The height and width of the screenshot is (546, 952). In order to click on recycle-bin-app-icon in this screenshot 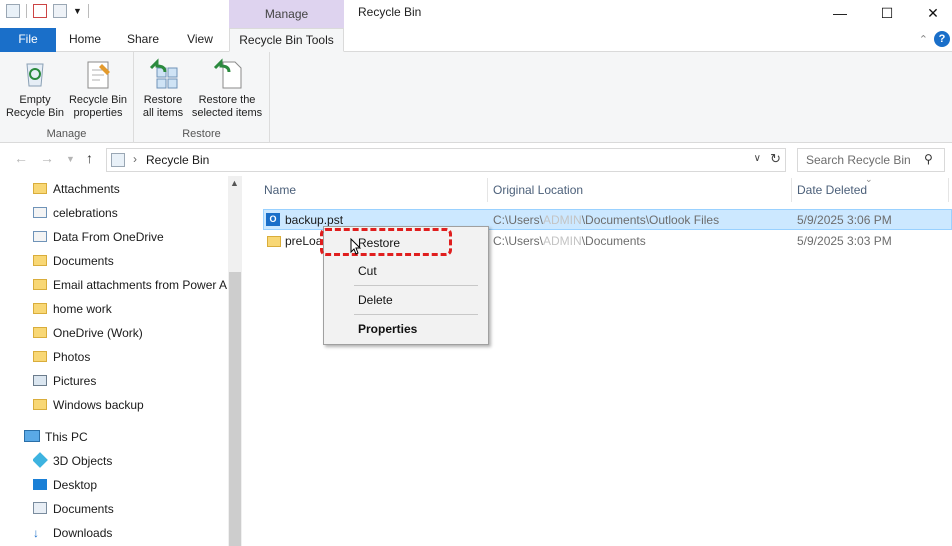, I will do `click(13, 11)`.